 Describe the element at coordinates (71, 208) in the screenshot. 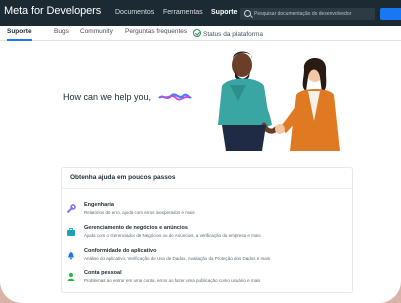

I see `wrench-icon` at that location.